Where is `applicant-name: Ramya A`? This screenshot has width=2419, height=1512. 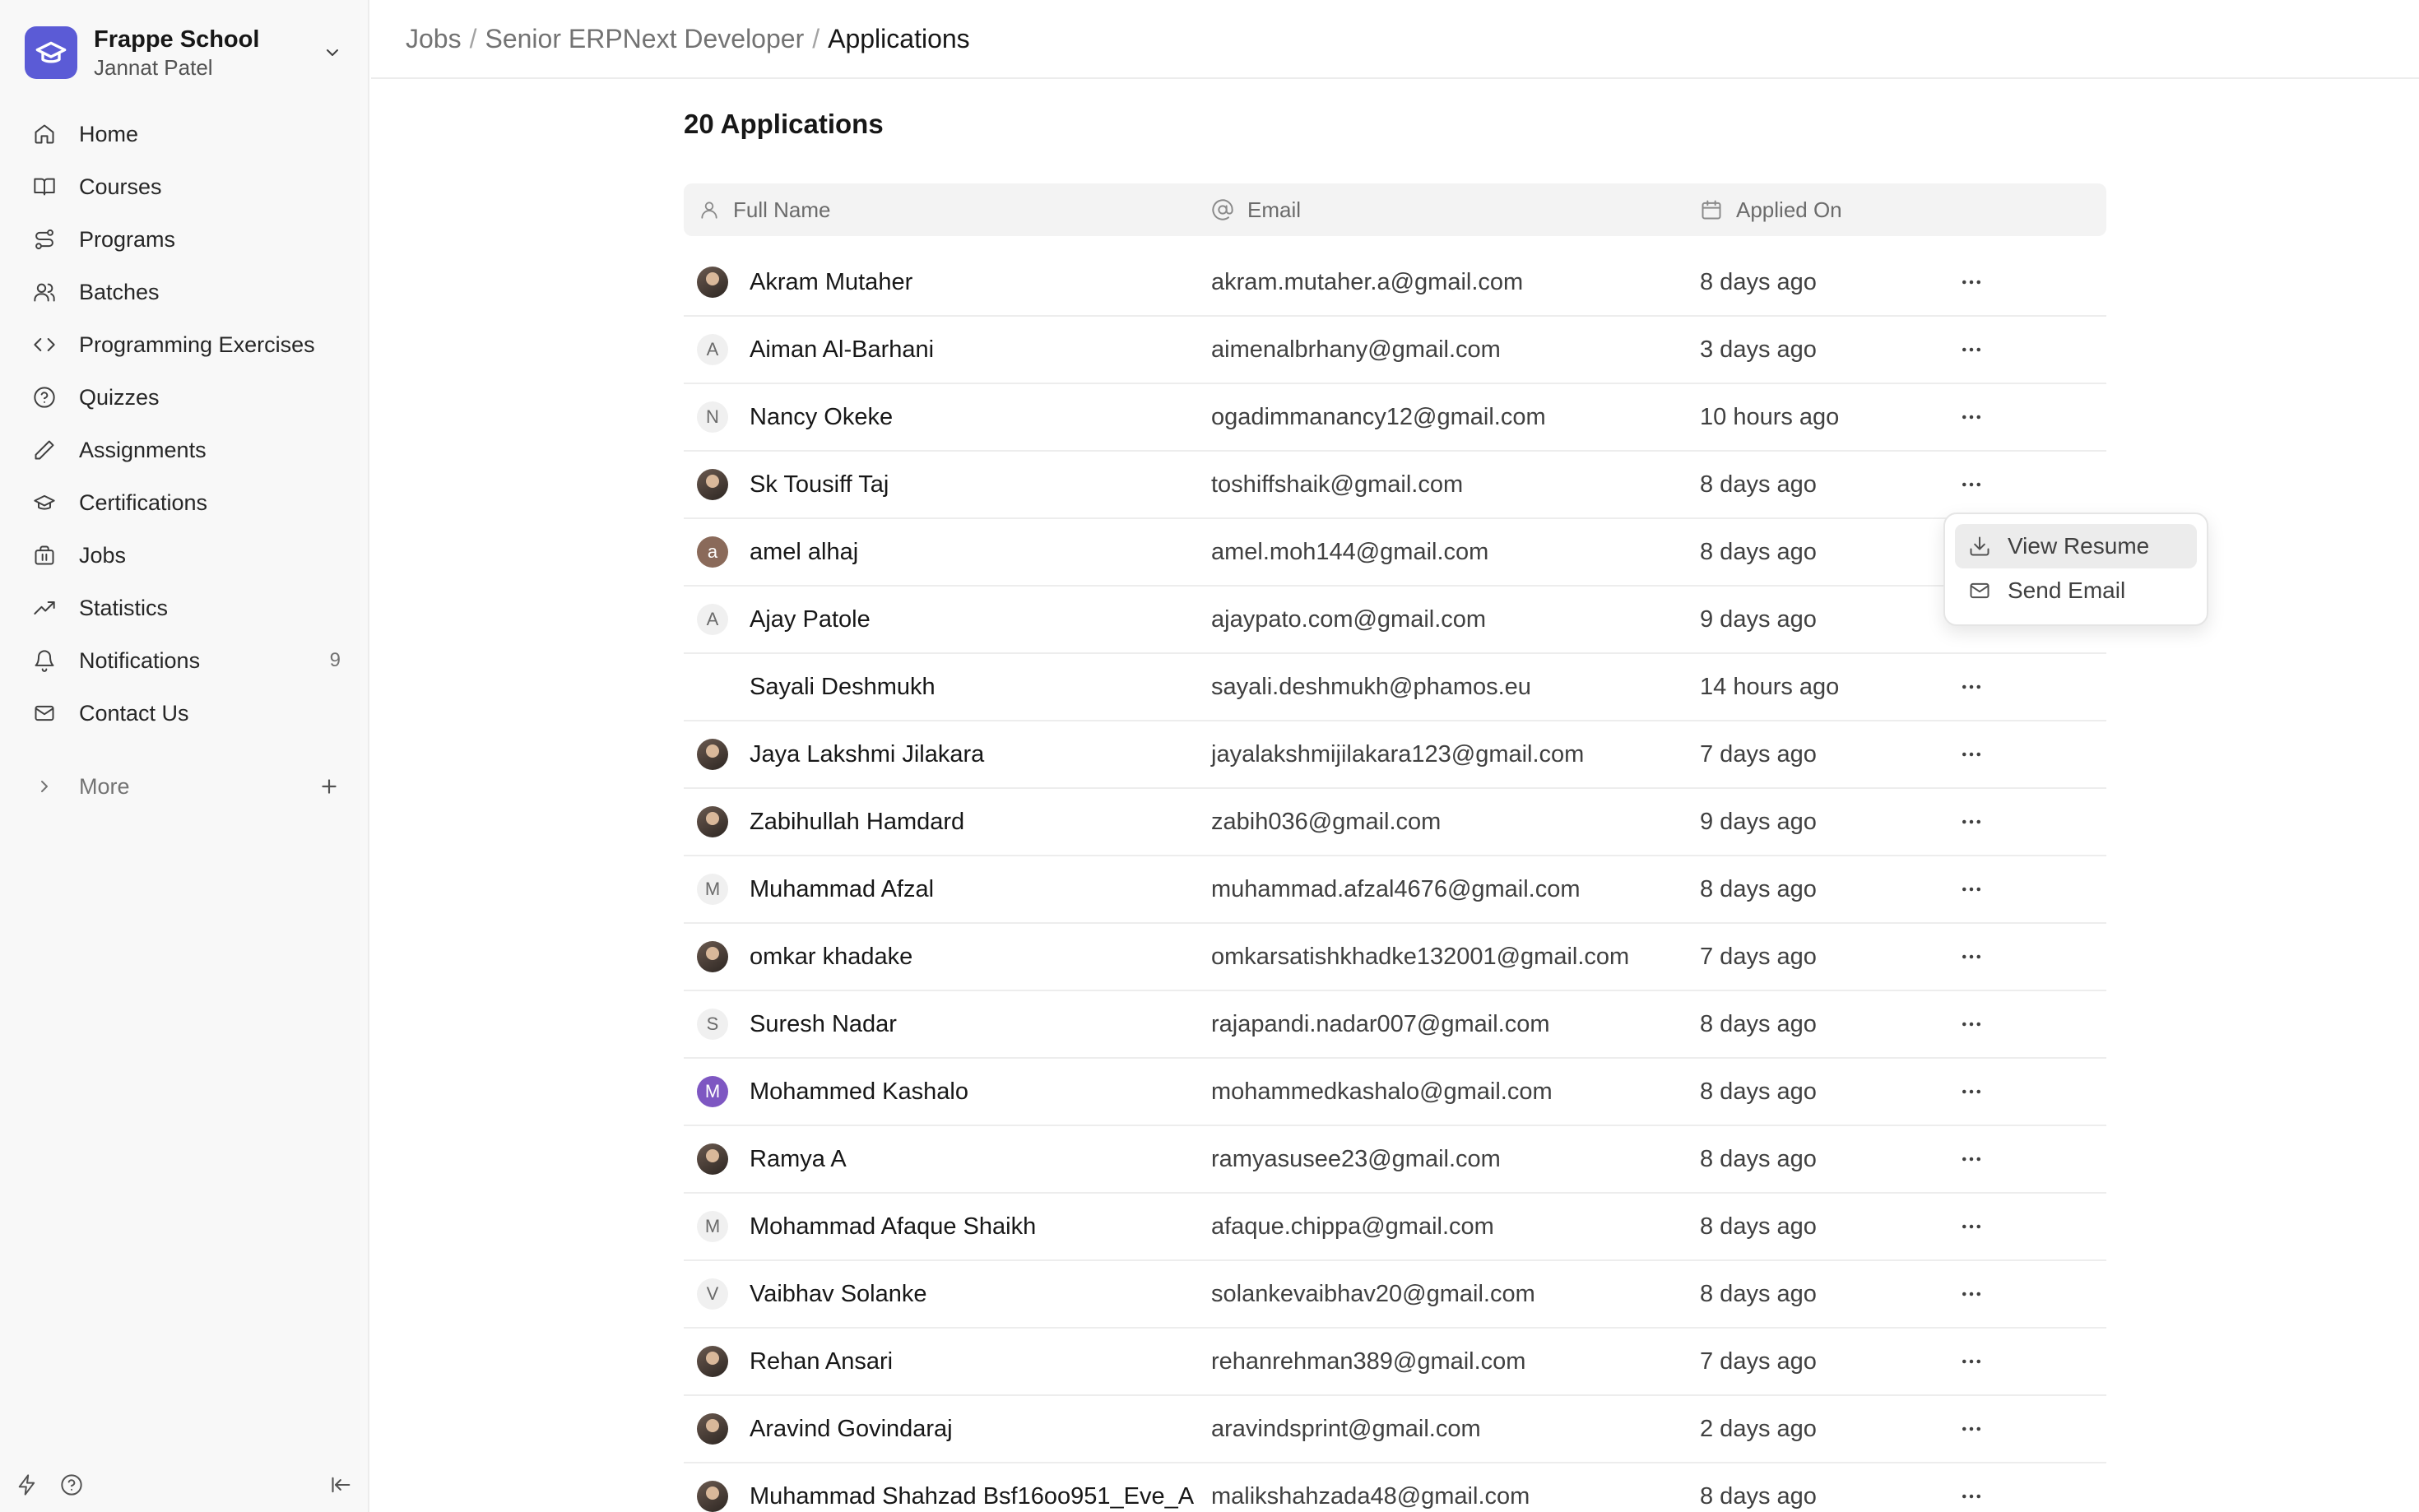
applicant-name: Ramya A is located at coordinates (799, 1158).